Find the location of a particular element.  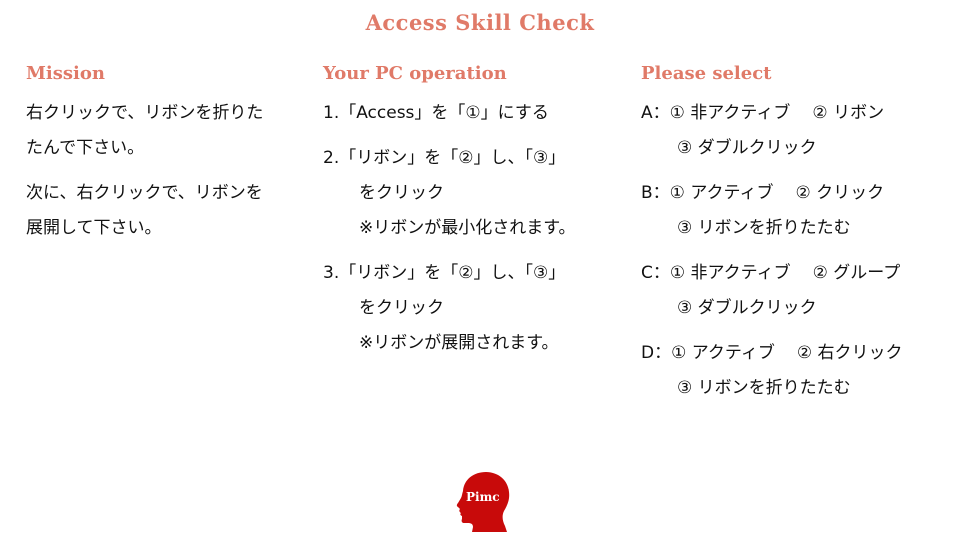

option-c: C：① 非アクティブ ② グループ ③ ダブルクリック is located at coordinates (796, 291).